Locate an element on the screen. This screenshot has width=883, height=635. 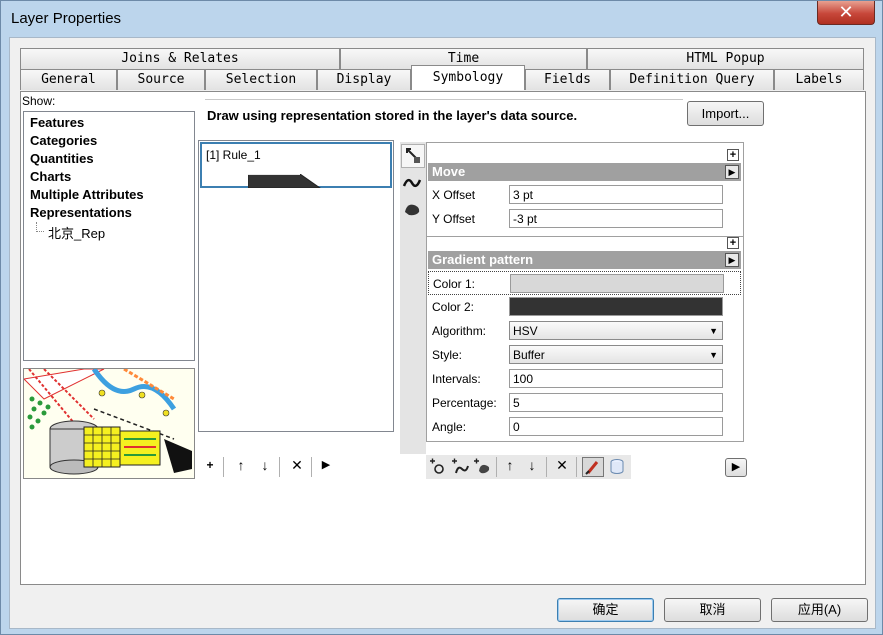
tab-general: General is located at coordinates (68, 79).